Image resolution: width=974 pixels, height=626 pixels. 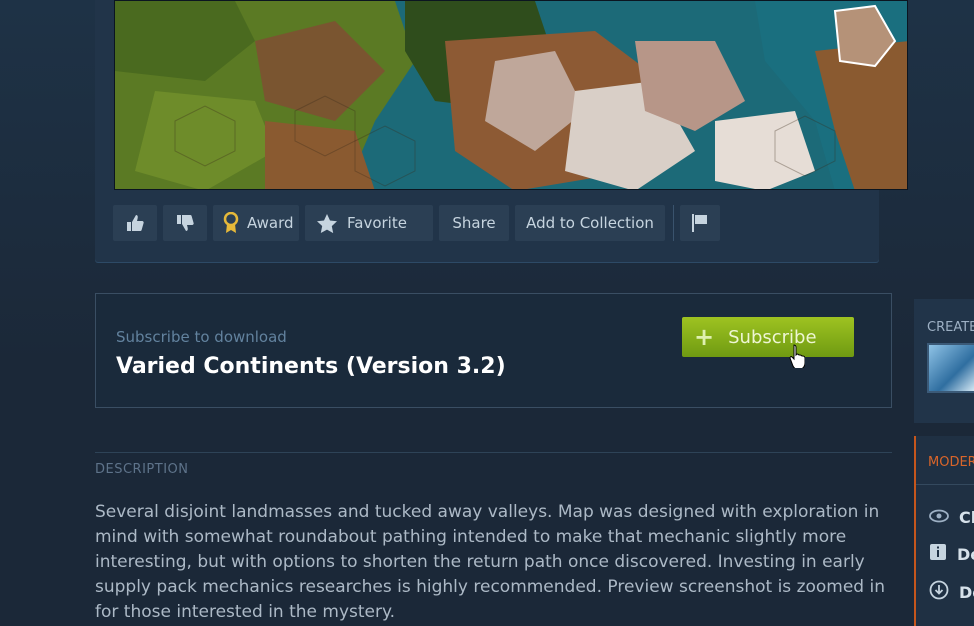 What do you see at coordinates (311, 366) in the screenshot?
I see `item-title: Varied Continents (Version 3.2)` at bounding box center [311, 366].